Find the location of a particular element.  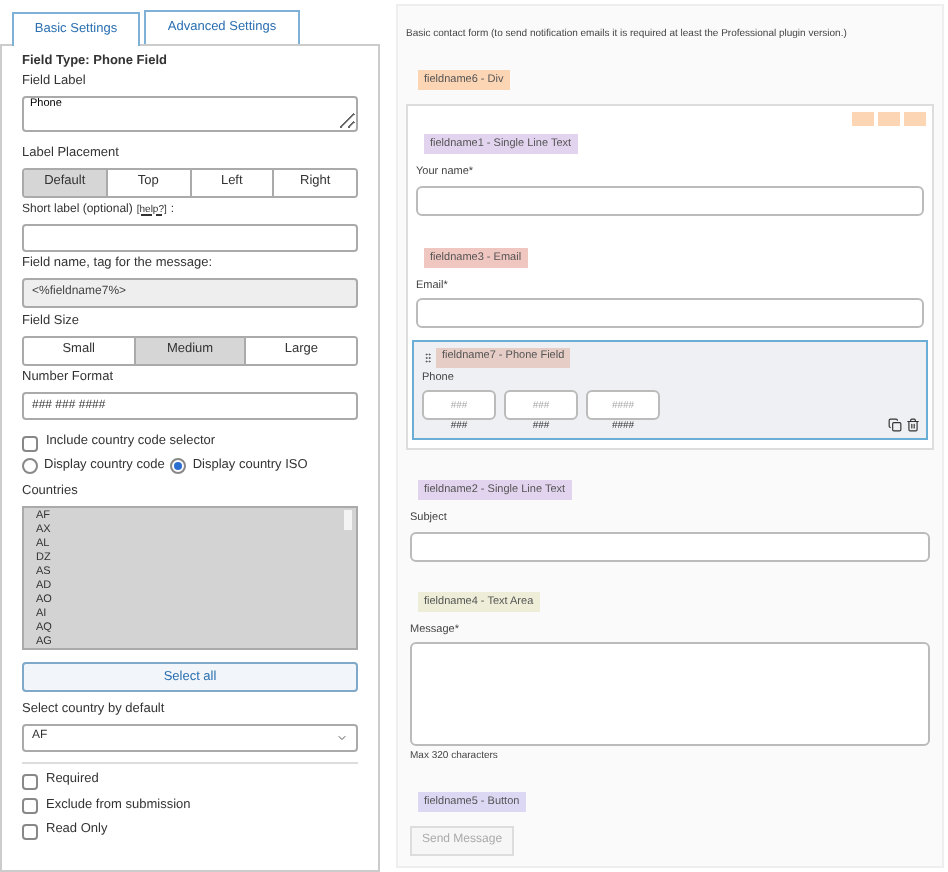

duplicate-icon is located at coordinates (895, 425).